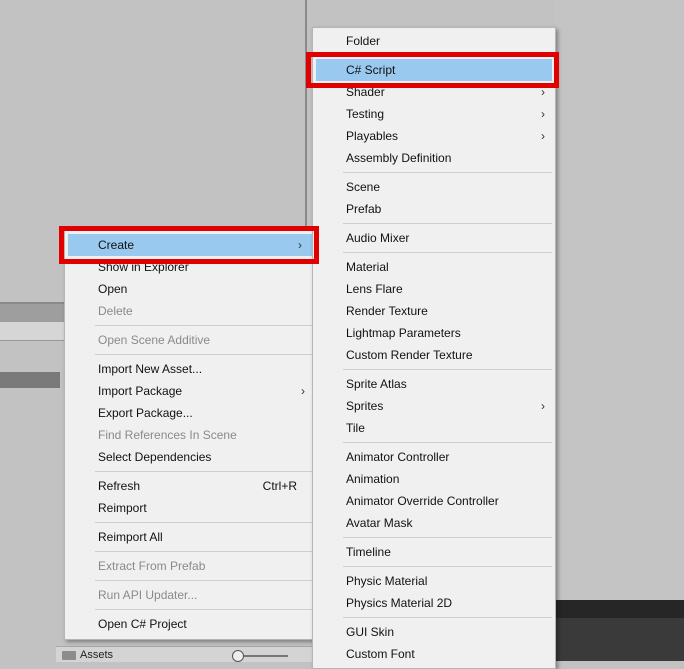 This screenshot has width=684, height=669. I want to click on menu-item-shader: Shader ›, so click(434, 92).